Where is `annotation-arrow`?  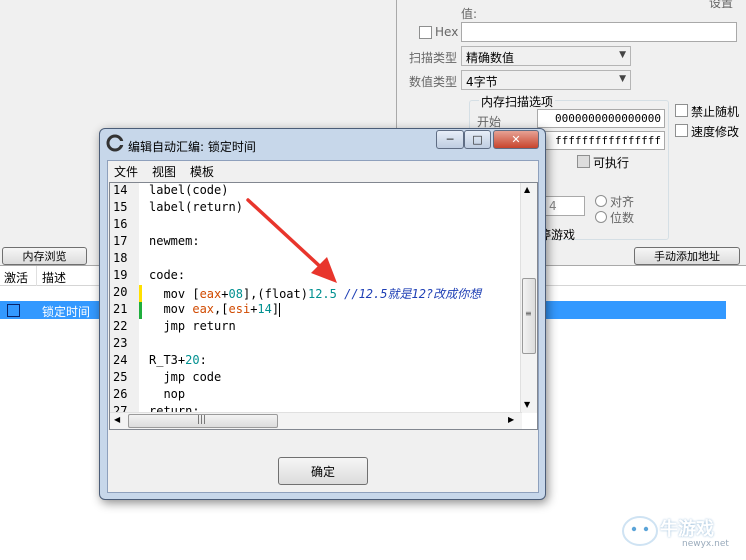
annotation-arrow is located at coordinates (291, 240).